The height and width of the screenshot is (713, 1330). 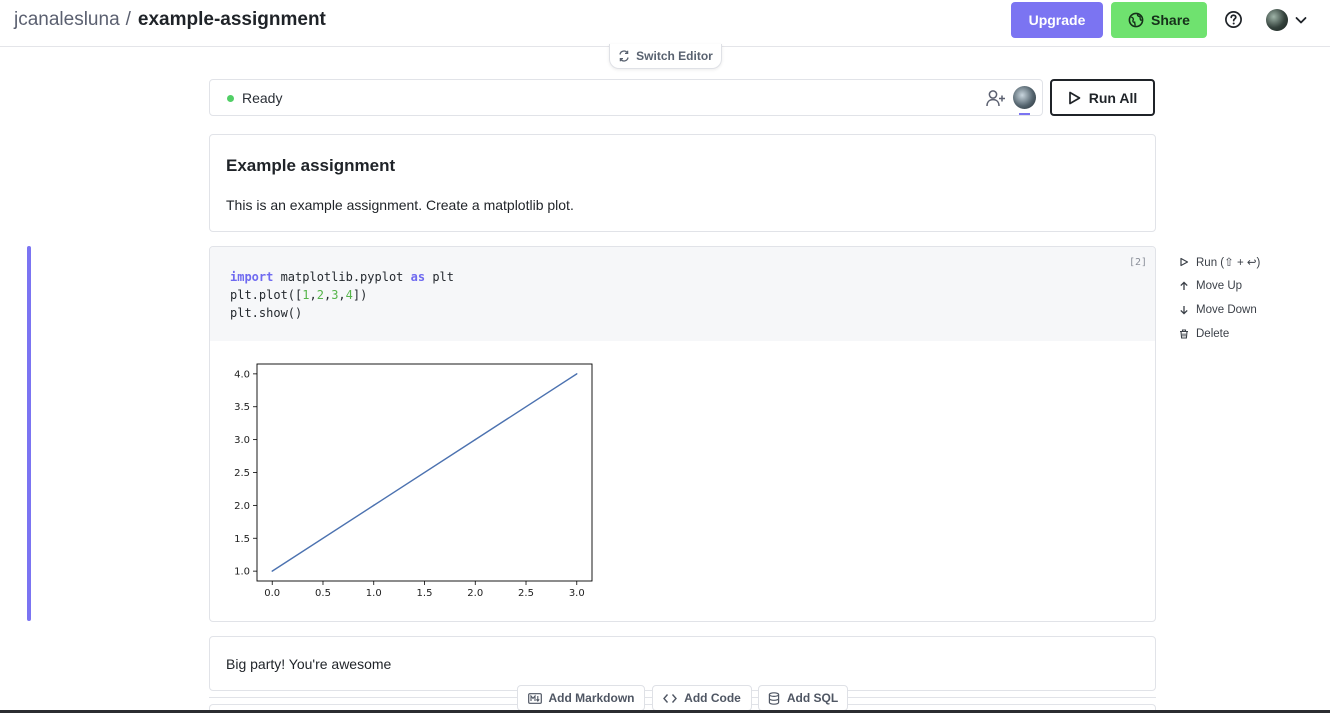 I want to click on globe-icon, so click(x=1136, y=20).